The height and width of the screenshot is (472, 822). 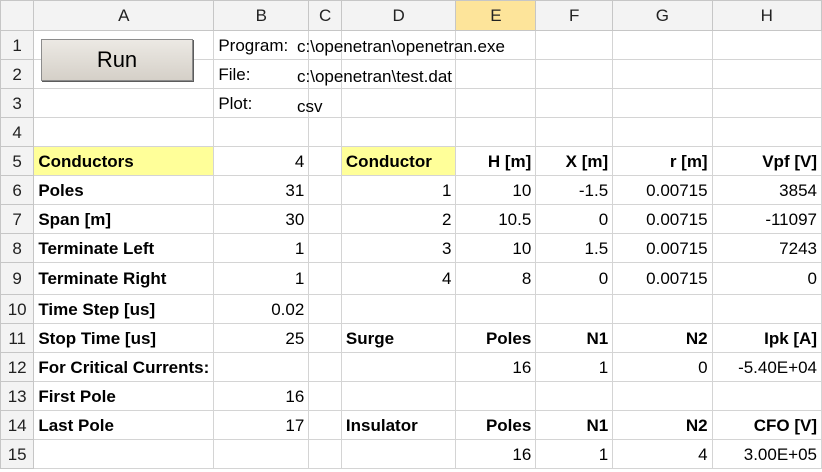 What do you see at coordinates (496, 190) in the screenshot?
I see `cell-e6: 10` at bounding box center [496, 190].